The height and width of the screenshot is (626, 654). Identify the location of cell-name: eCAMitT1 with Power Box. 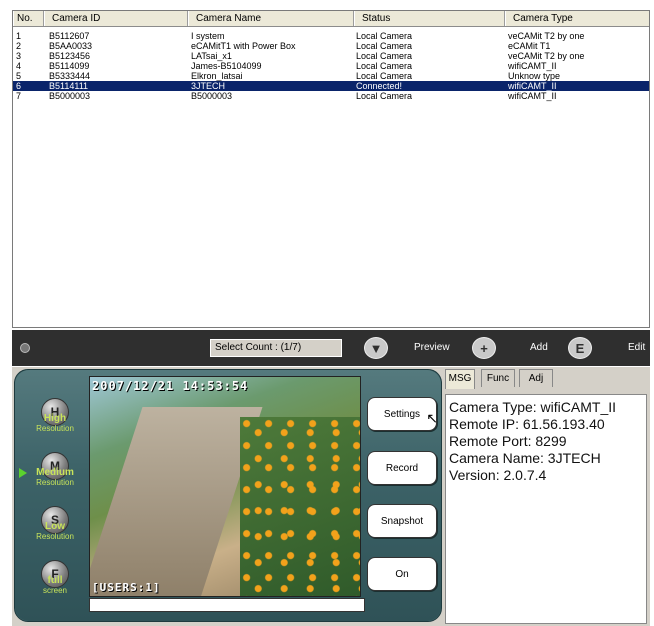
(243, 46).